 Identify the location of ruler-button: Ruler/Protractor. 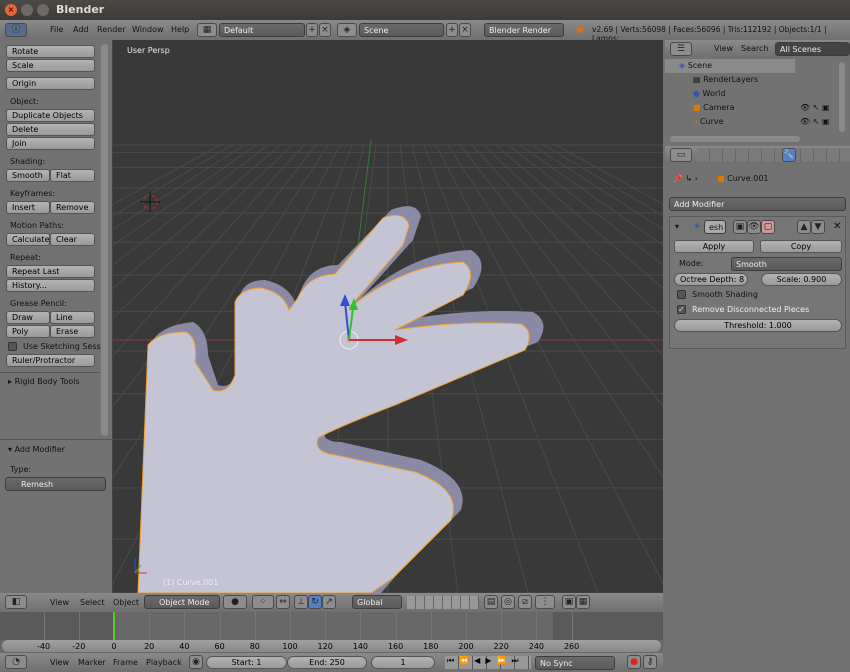
(50, 360).